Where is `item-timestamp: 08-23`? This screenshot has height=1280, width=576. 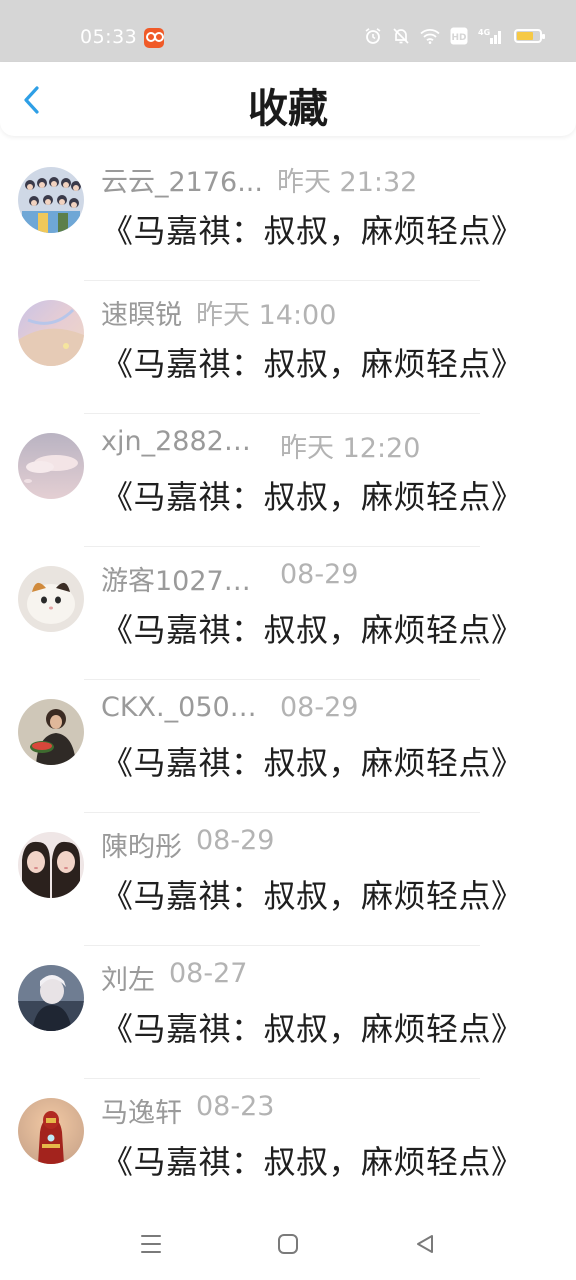
item-timestamp: 08-23 is located at coordinates (235, 1106).